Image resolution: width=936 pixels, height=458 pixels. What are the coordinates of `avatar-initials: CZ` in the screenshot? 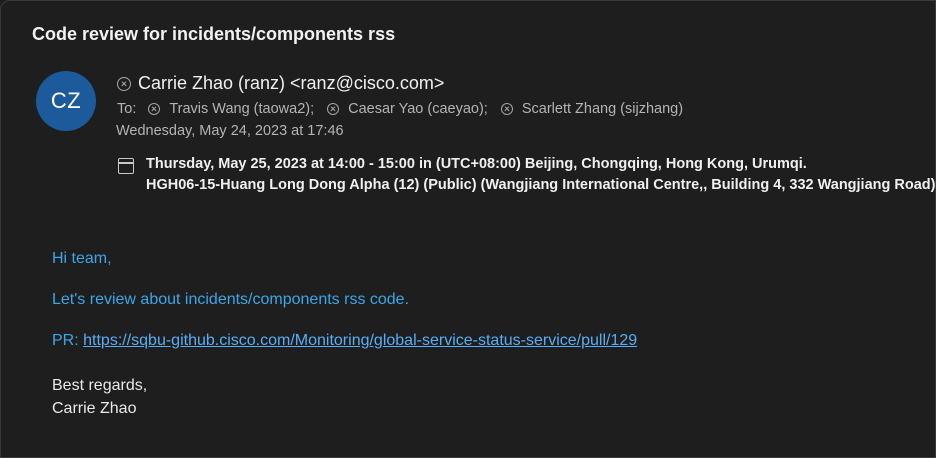 It's located at (66, 100).